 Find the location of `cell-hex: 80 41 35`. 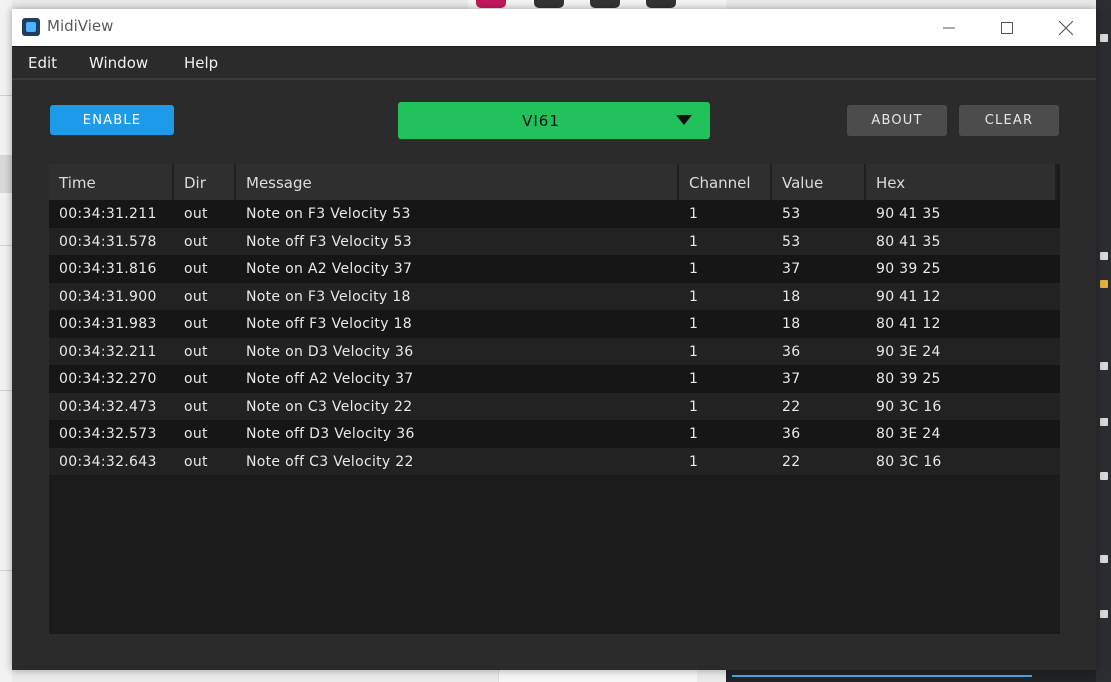

cell-hex: 80 41 35 is located at coordinates (908, 241).